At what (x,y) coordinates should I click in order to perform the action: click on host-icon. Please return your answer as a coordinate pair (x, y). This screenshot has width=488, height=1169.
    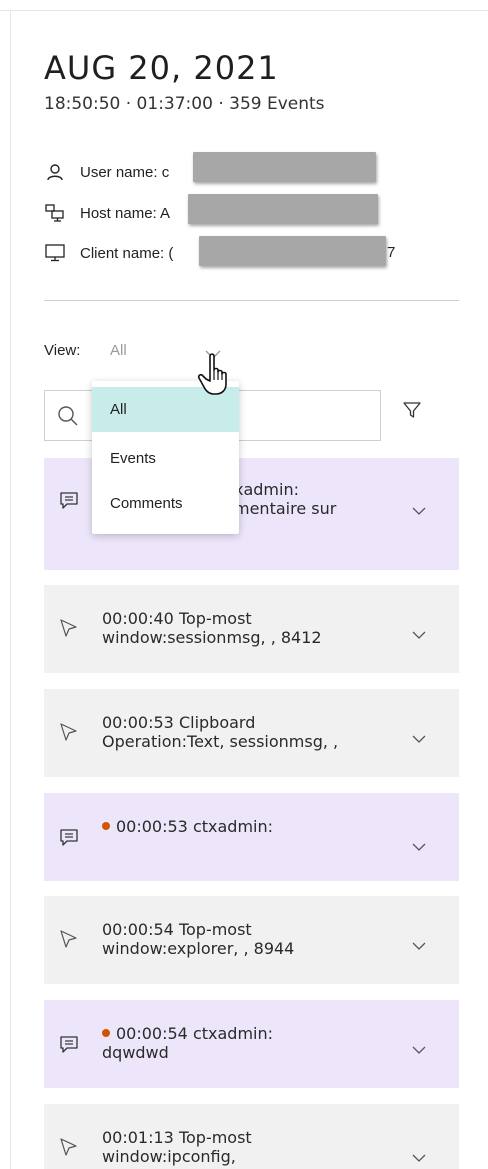
    Looking at the image, I should click on (55, 213).